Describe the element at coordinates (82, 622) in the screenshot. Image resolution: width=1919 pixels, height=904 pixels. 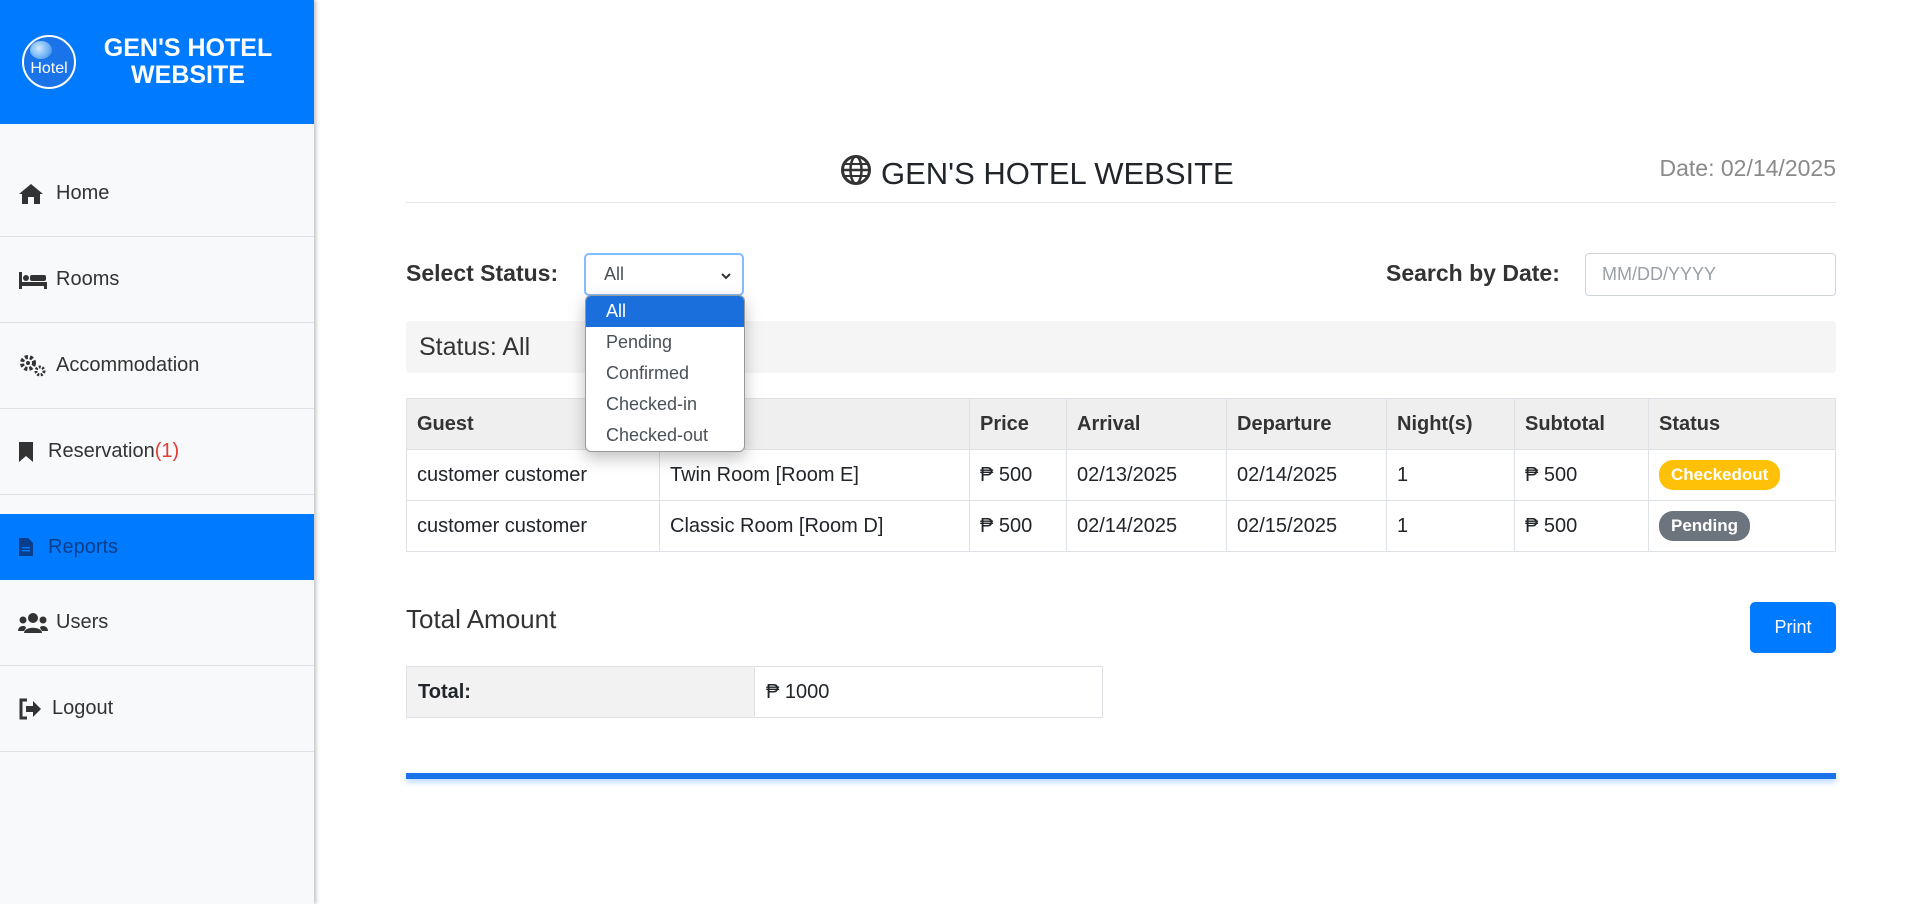
I see `sidebar-item-label: Users` at that location.